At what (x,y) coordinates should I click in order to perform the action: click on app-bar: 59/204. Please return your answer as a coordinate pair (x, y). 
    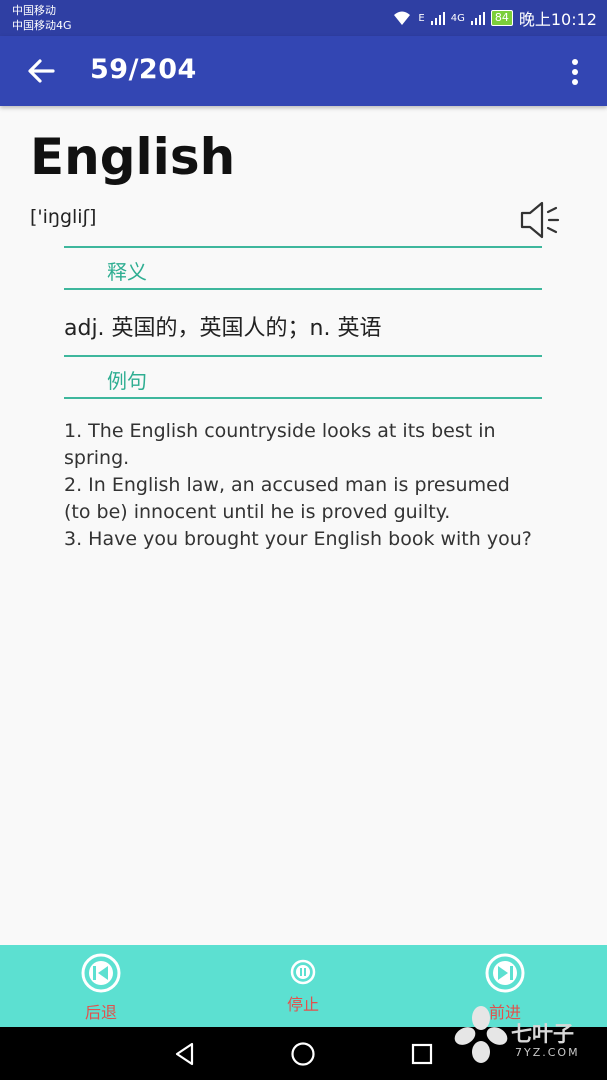
    Looking at the image, I should click on (303, 71).